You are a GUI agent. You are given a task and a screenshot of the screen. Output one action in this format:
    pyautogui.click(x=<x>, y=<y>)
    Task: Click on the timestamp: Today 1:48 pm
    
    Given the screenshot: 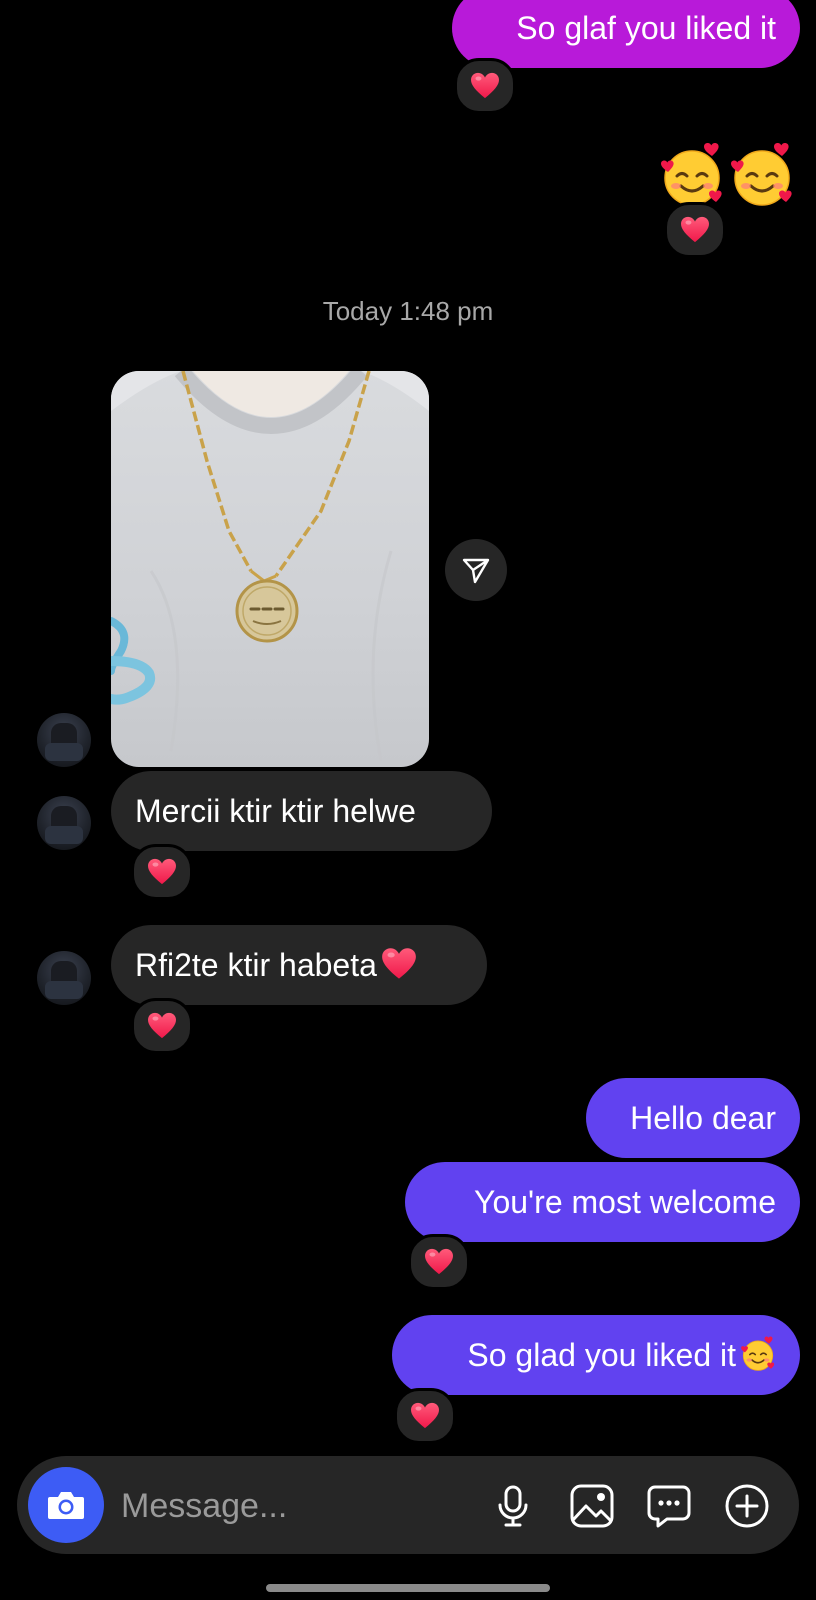 What is the action you would take?
    pyautogui.click(x=408, y=311)
    